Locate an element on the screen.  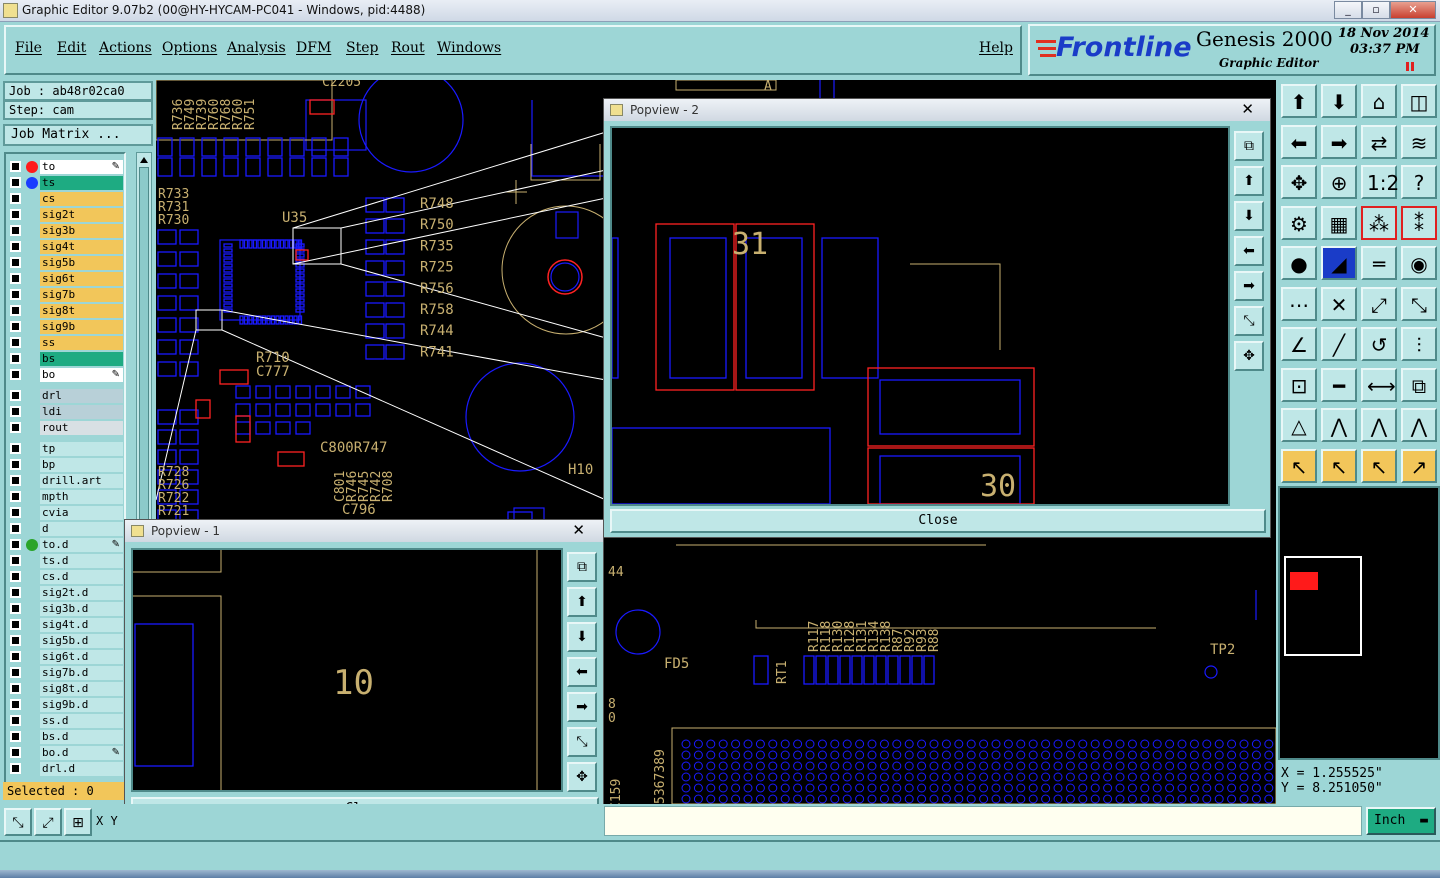
layer-row-sig4t-d: sig4t.d is located at coordinates (65, 625).